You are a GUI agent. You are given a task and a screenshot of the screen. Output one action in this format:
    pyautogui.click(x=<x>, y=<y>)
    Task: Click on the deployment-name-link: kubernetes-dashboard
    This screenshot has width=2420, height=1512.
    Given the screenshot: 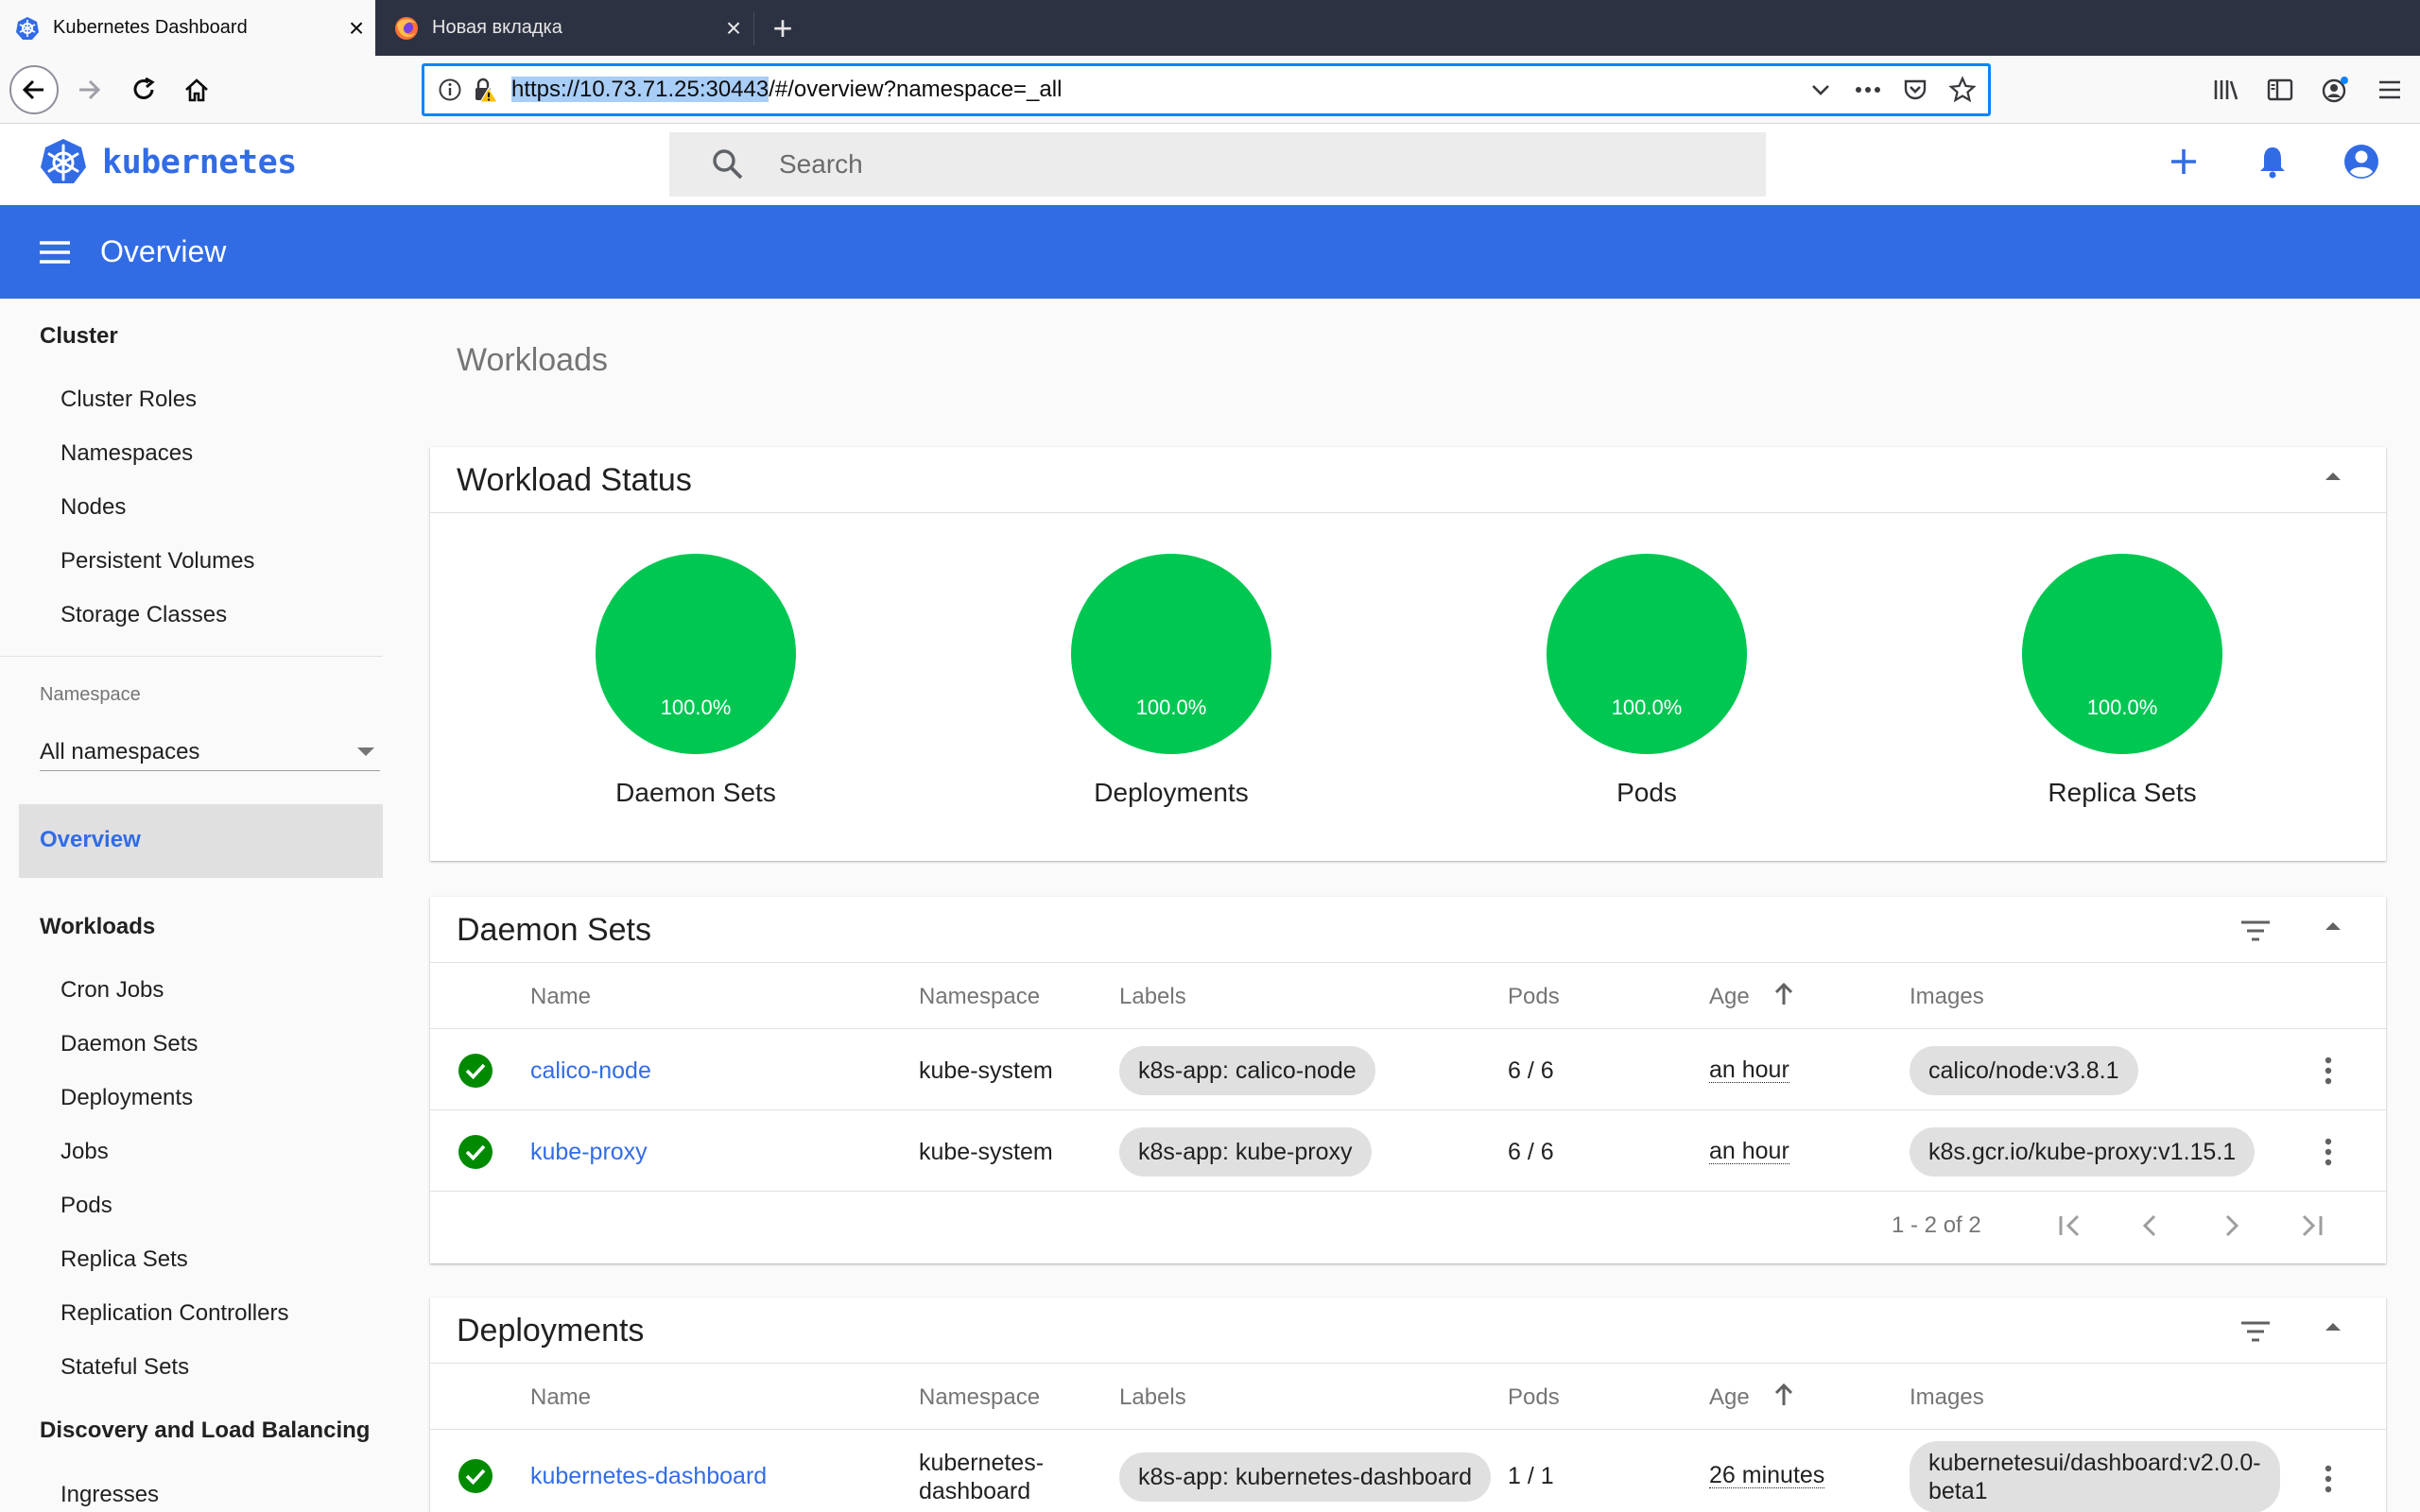 What is the action you would take?
    pyautogui.click(x=648, y=1476)
    